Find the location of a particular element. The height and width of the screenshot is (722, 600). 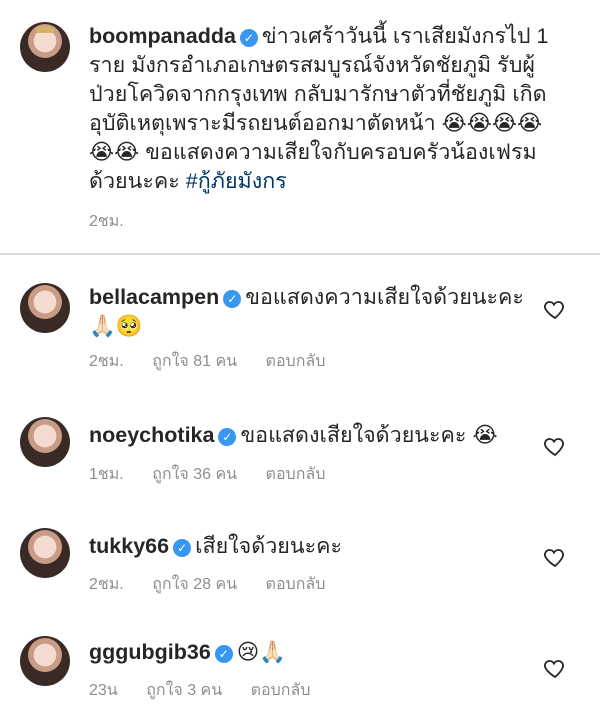

comment-meta: 23น ถูกใจ 3 คน ตอบกลับ is located at coordinates (211, 690).